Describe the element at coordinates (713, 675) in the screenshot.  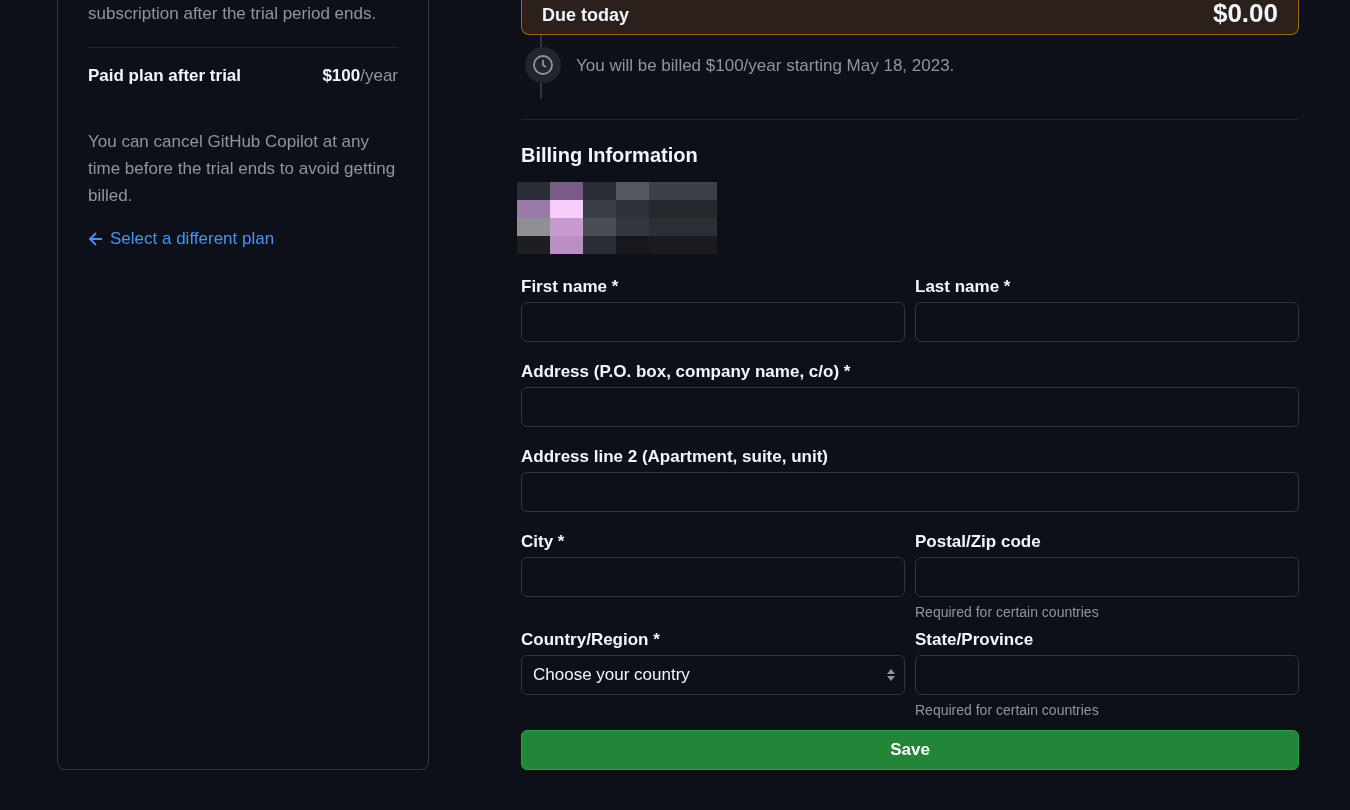
I see `country-select: Choose your country` at that location.